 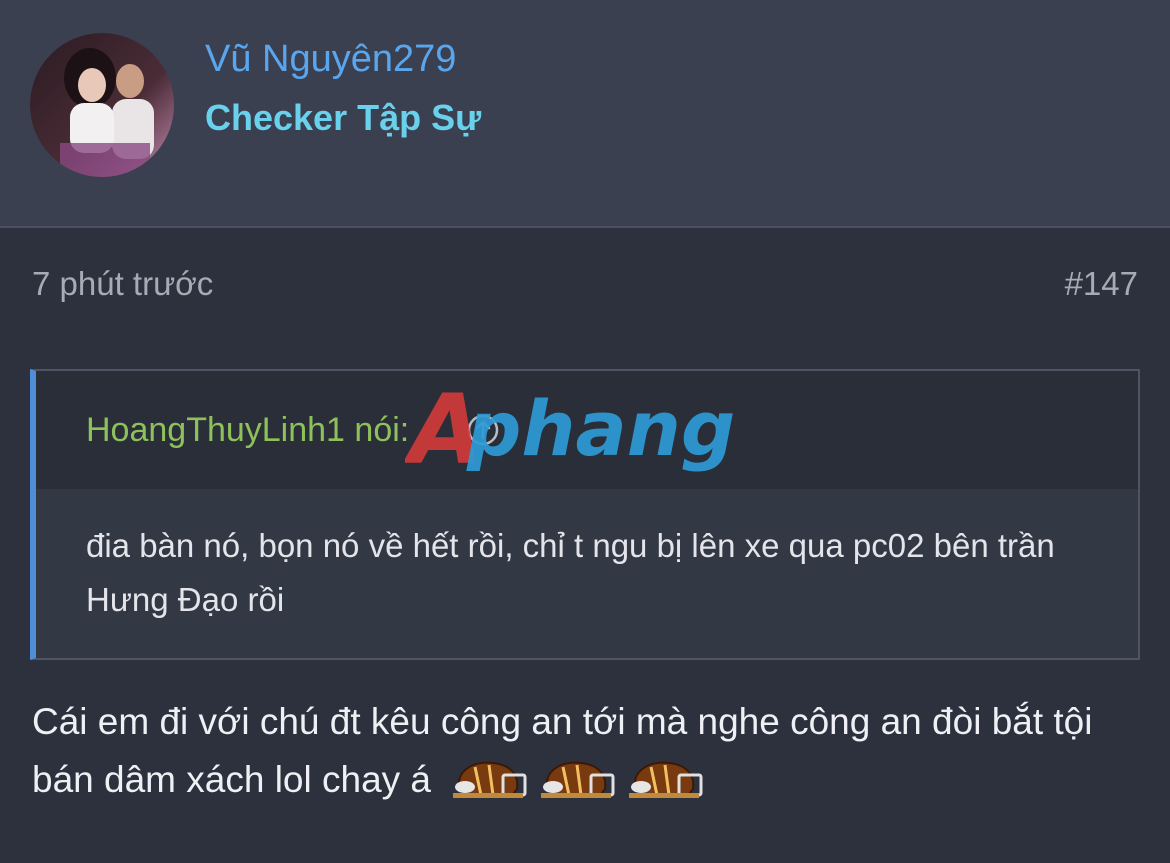 I want to click on quote-author-link: HoangThuyLinh1 nói:, so click(x=247, y=430).